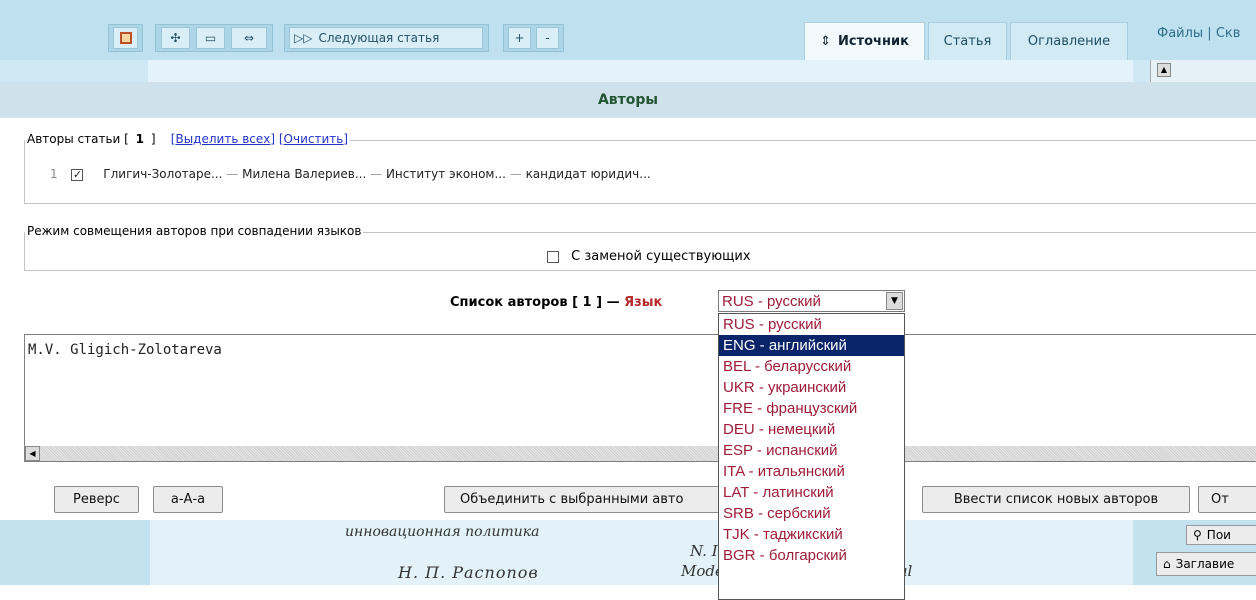  Describe the element at coordinates (608, 302) in the screenshot. I see `list-title-suffix: ] —` at that location.